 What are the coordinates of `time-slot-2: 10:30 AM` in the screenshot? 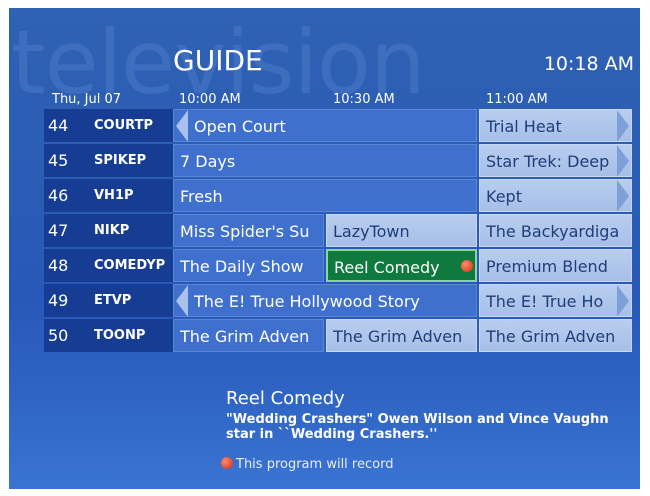 It's located at (364, 99).